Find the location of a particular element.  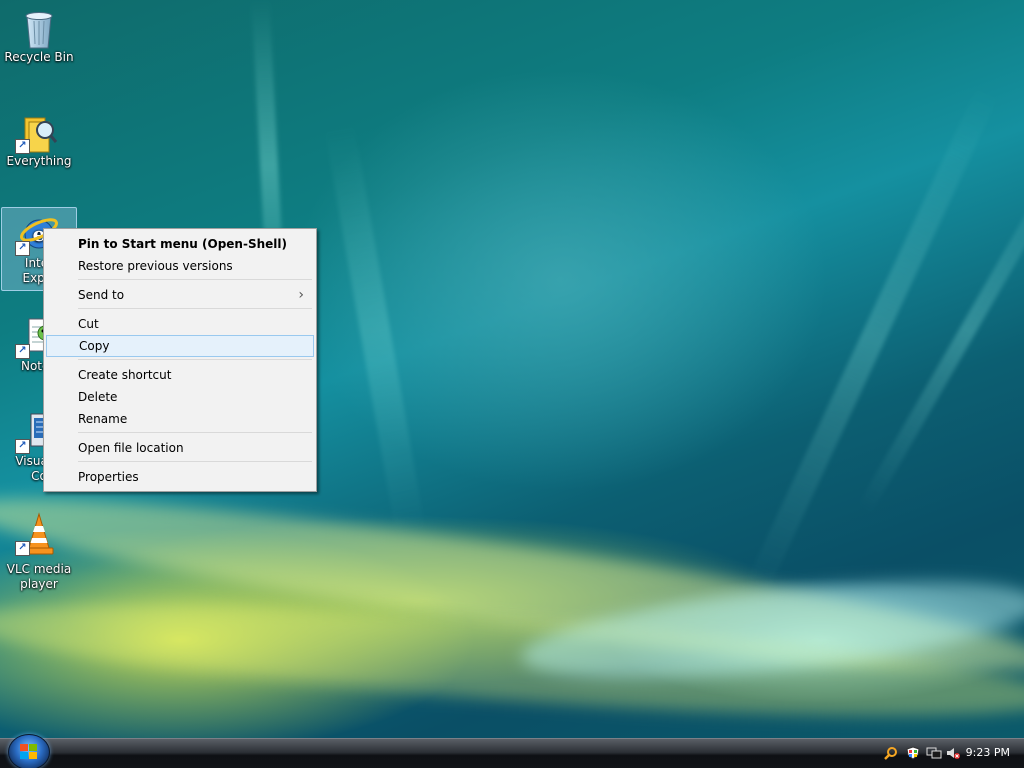

submenu-arrow-icon: › is located at coordinates (301, 295).